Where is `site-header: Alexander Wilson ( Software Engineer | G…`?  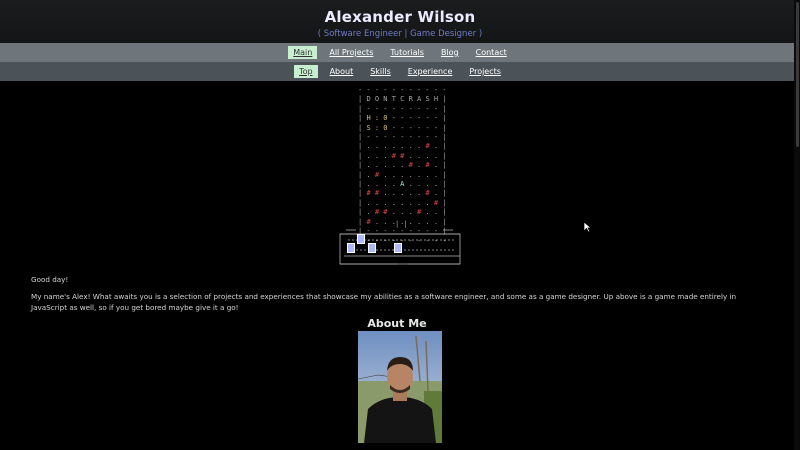 site-header: Alexander Wilson ( Software Engineer | G… is located at coordinates (400, 21).